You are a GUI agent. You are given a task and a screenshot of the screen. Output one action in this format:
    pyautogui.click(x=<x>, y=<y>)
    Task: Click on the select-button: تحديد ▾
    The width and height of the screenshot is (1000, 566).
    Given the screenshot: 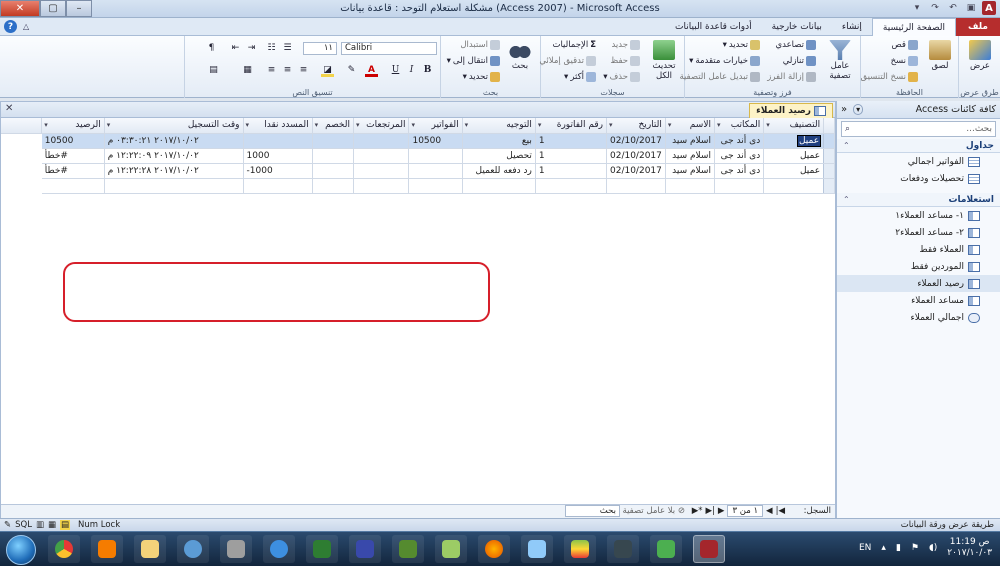 What is the action you would take?
    pyautogui.click(x=481, y=77)
    